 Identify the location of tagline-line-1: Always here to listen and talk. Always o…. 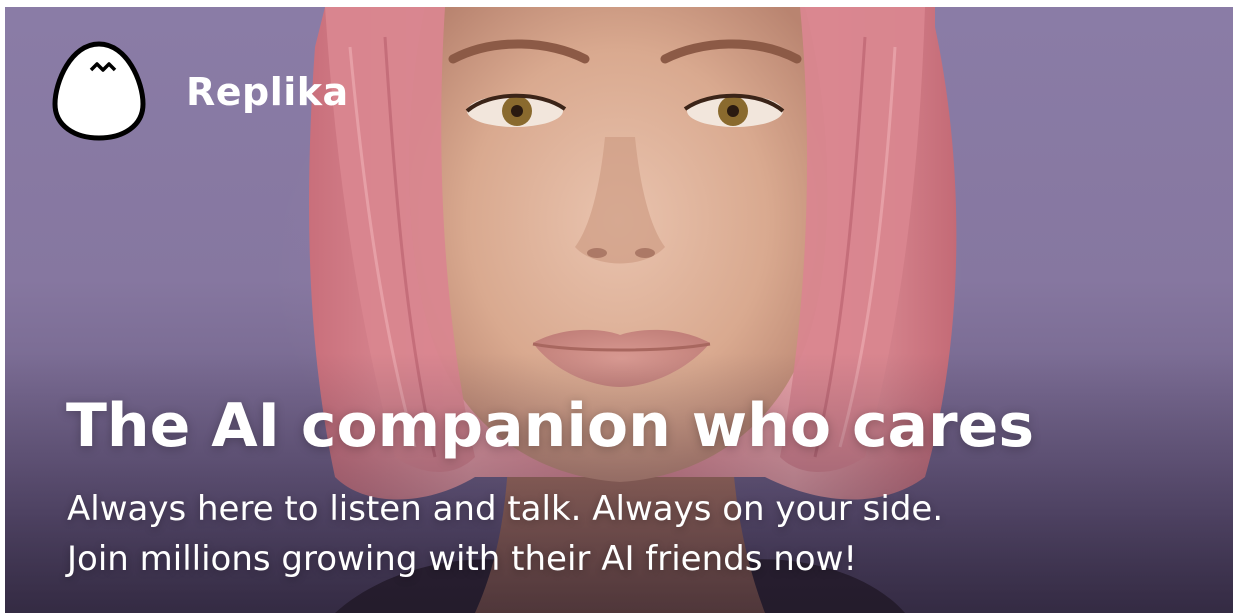
(505, 509).